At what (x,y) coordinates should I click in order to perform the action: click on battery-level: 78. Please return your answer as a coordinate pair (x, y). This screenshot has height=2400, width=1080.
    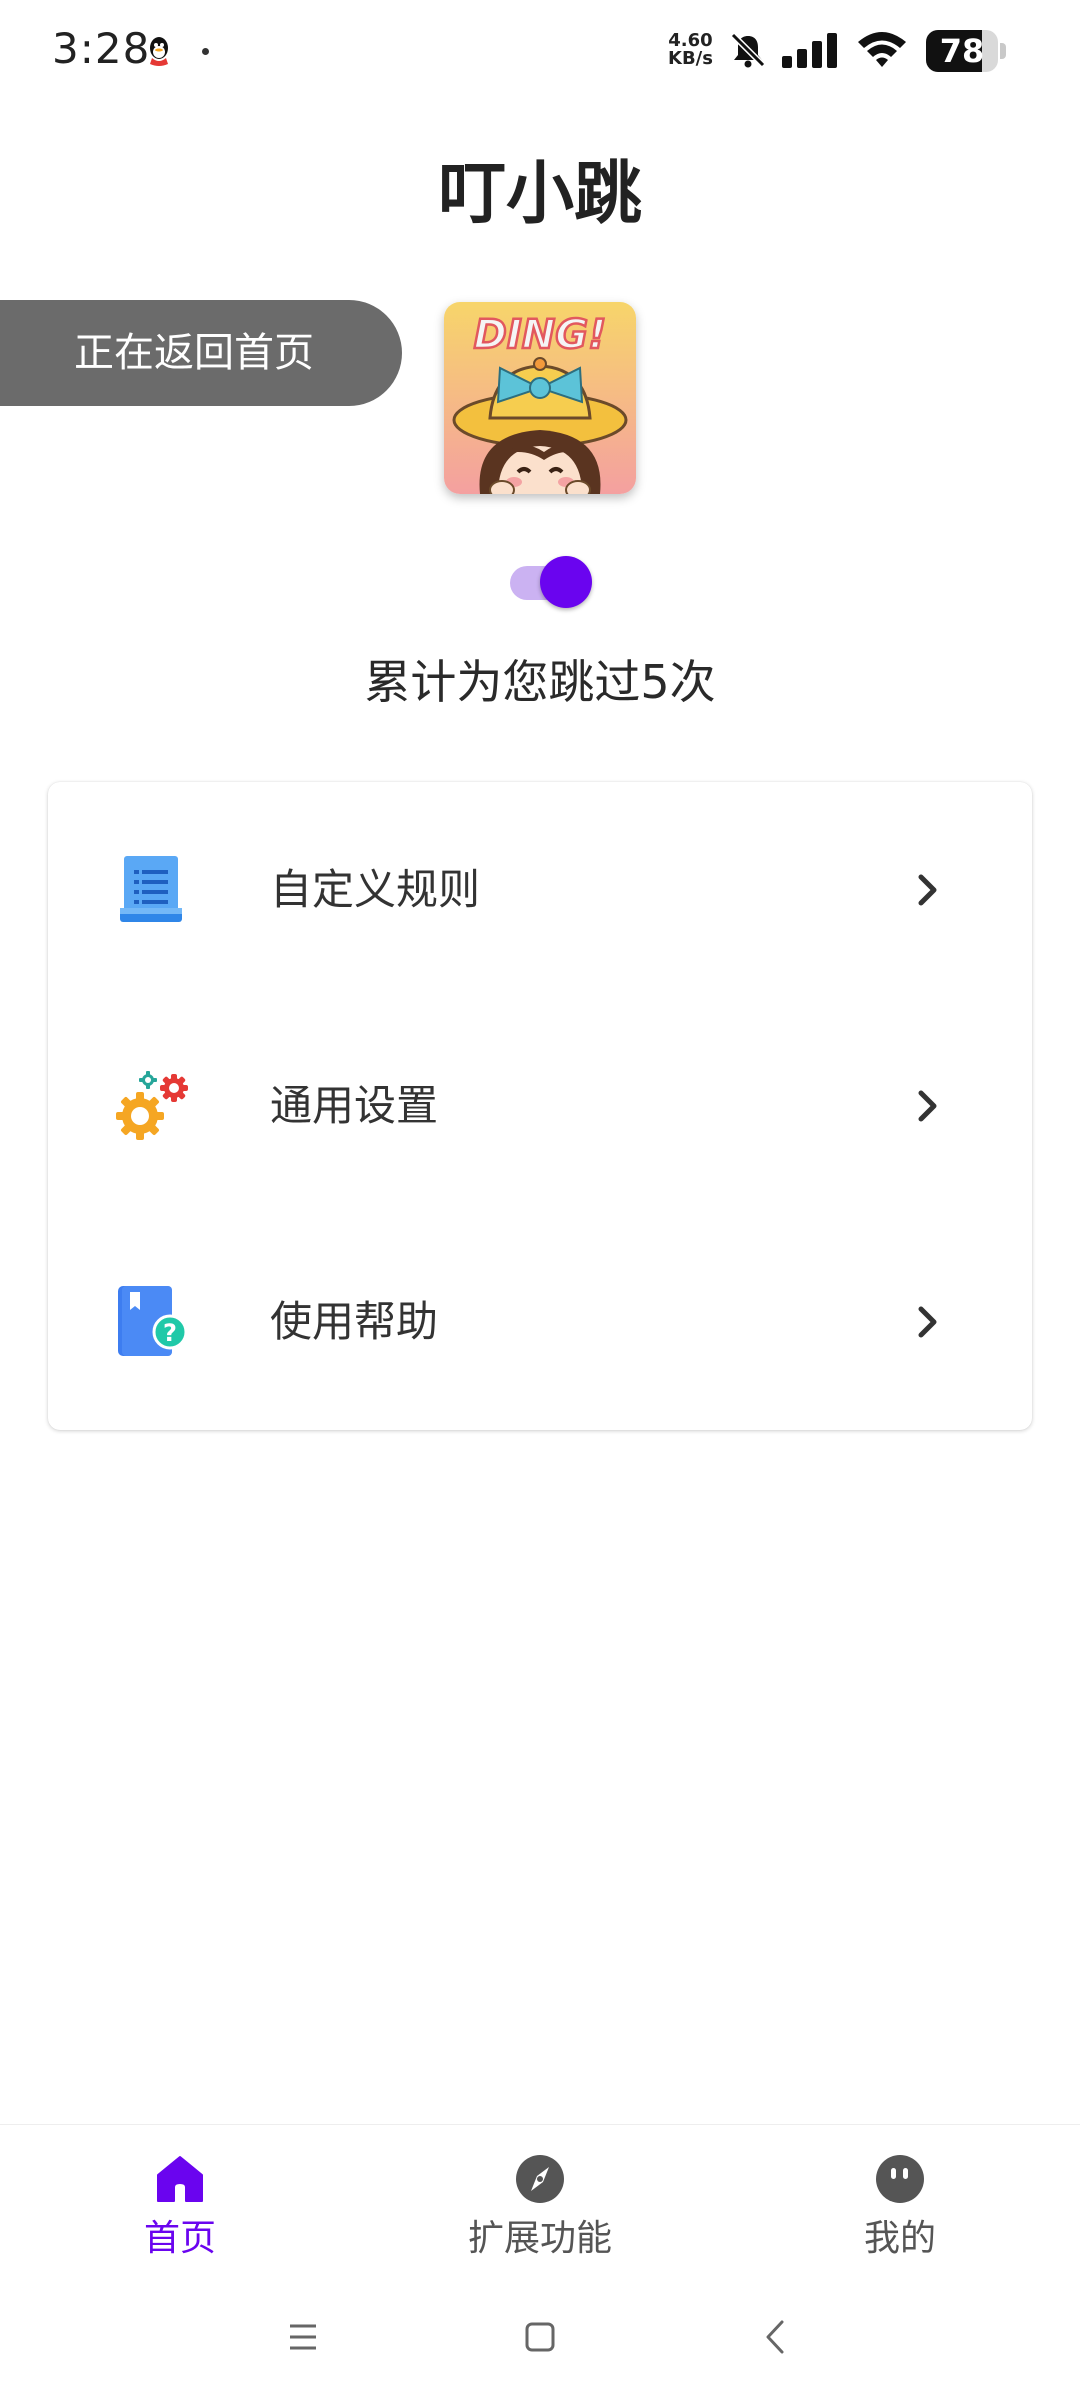
    Looking at the image, I should click on (962, 51).